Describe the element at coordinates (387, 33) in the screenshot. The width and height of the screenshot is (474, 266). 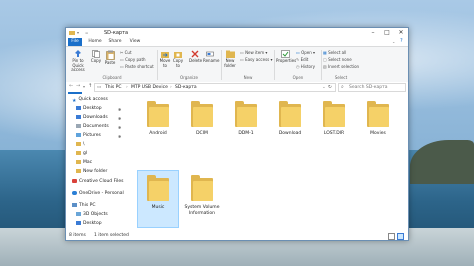
I see `maximize-button: □` at that location.